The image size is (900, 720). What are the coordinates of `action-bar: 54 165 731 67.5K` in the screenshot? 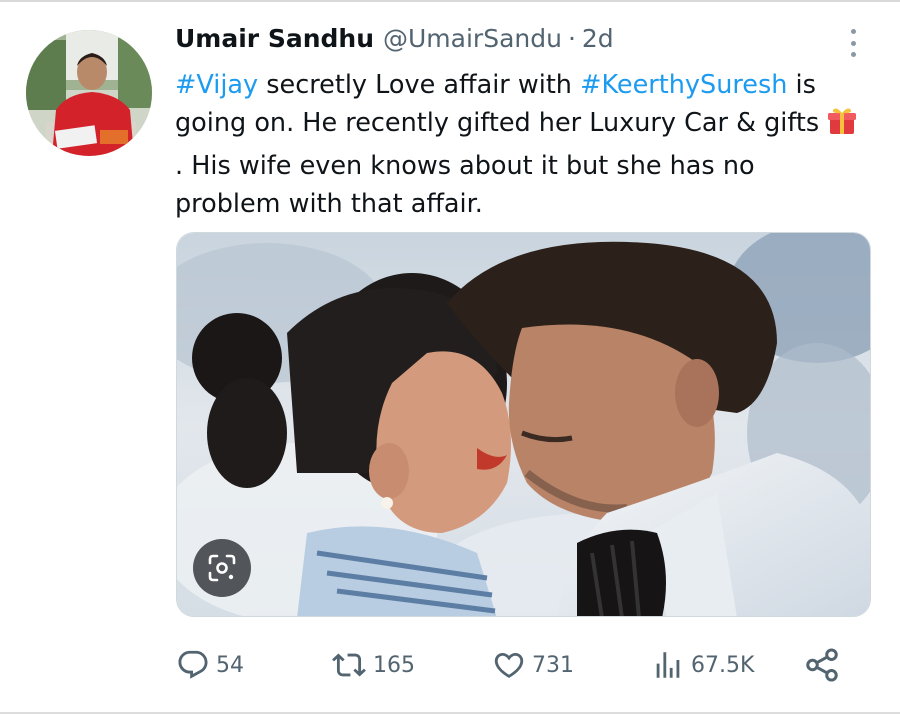 It's located at (523, 665).